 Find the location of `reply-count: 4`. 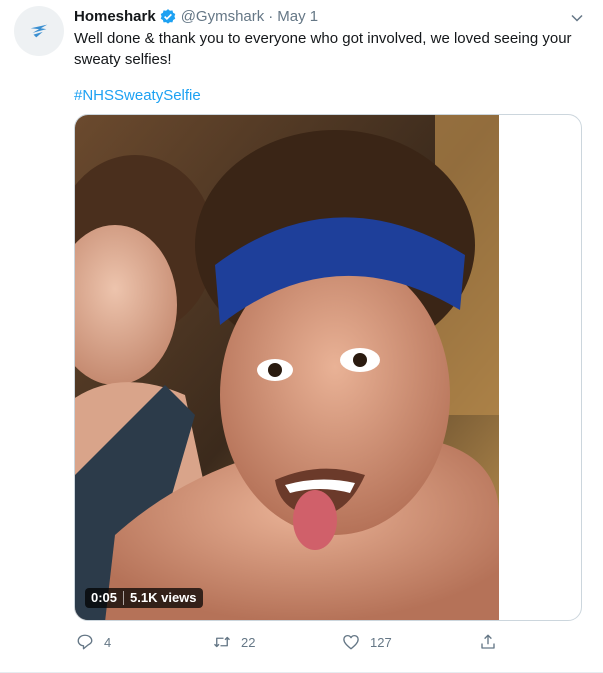

reply-count: 4 is located at coordinates (108, 642).